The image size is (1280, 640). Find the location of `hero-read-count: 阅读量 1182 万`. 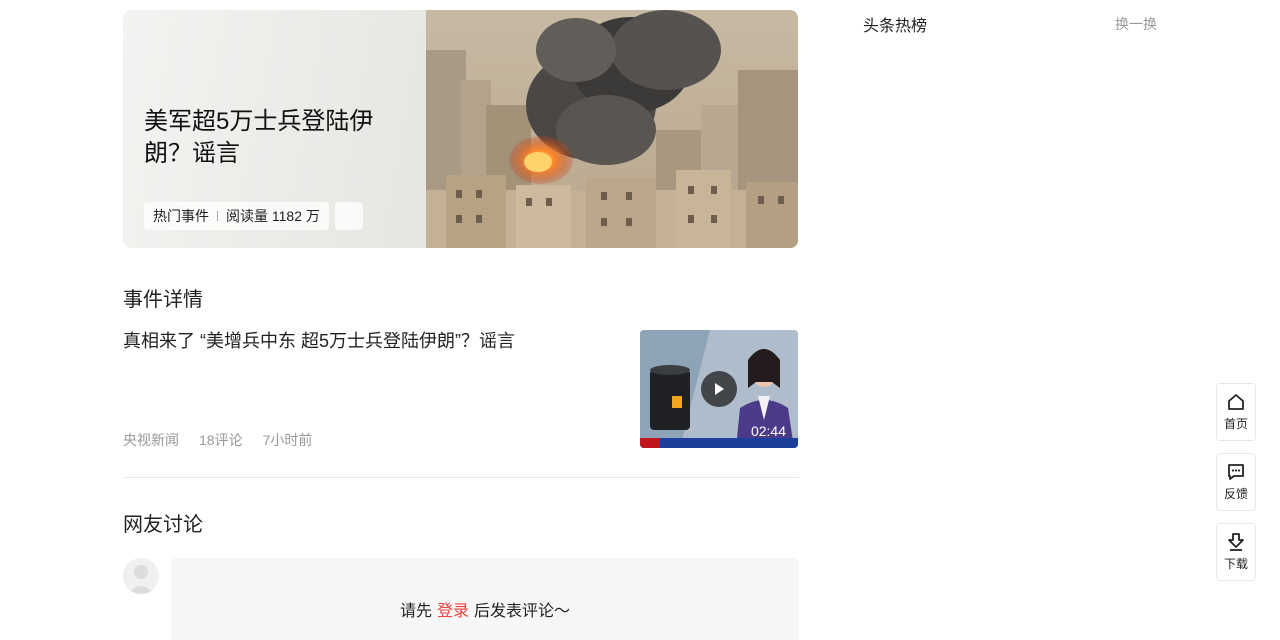

hero-read-count: 阅读量 1182 万 is located at coordinates (273, 216).